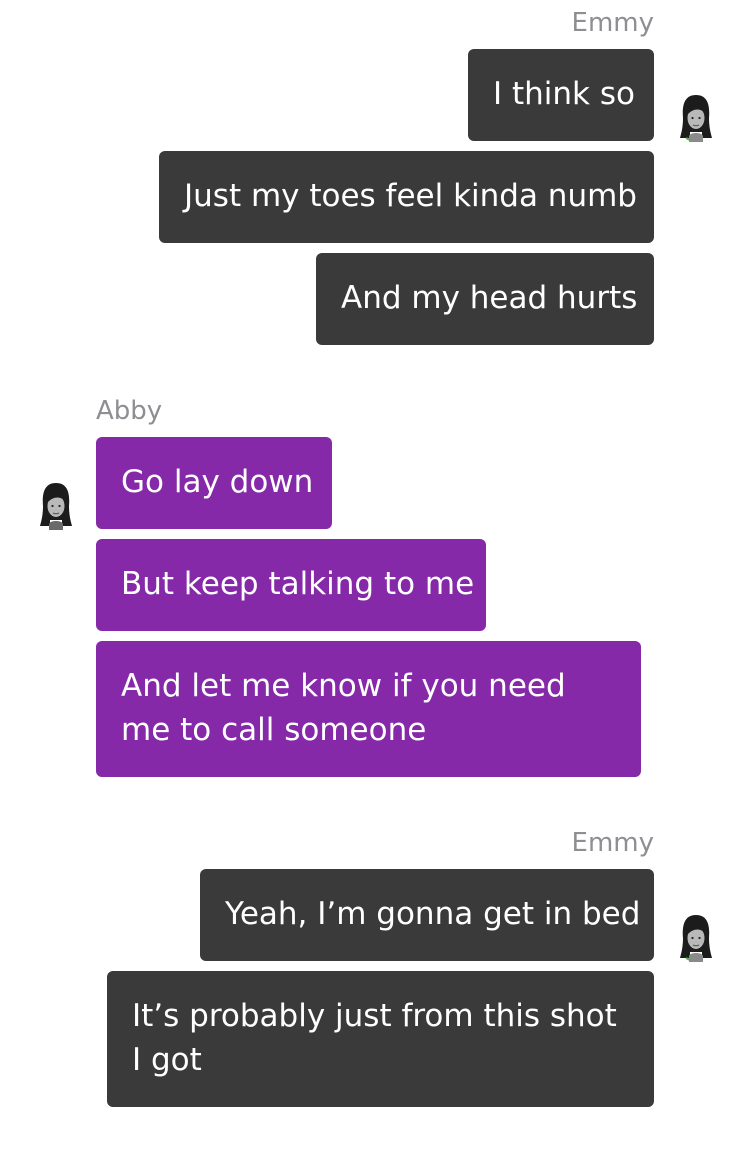 Image resolution: width=750 pixels, height=1149 pixels. I want to click on message-bubble: And my head hurts, so click(485, 299).